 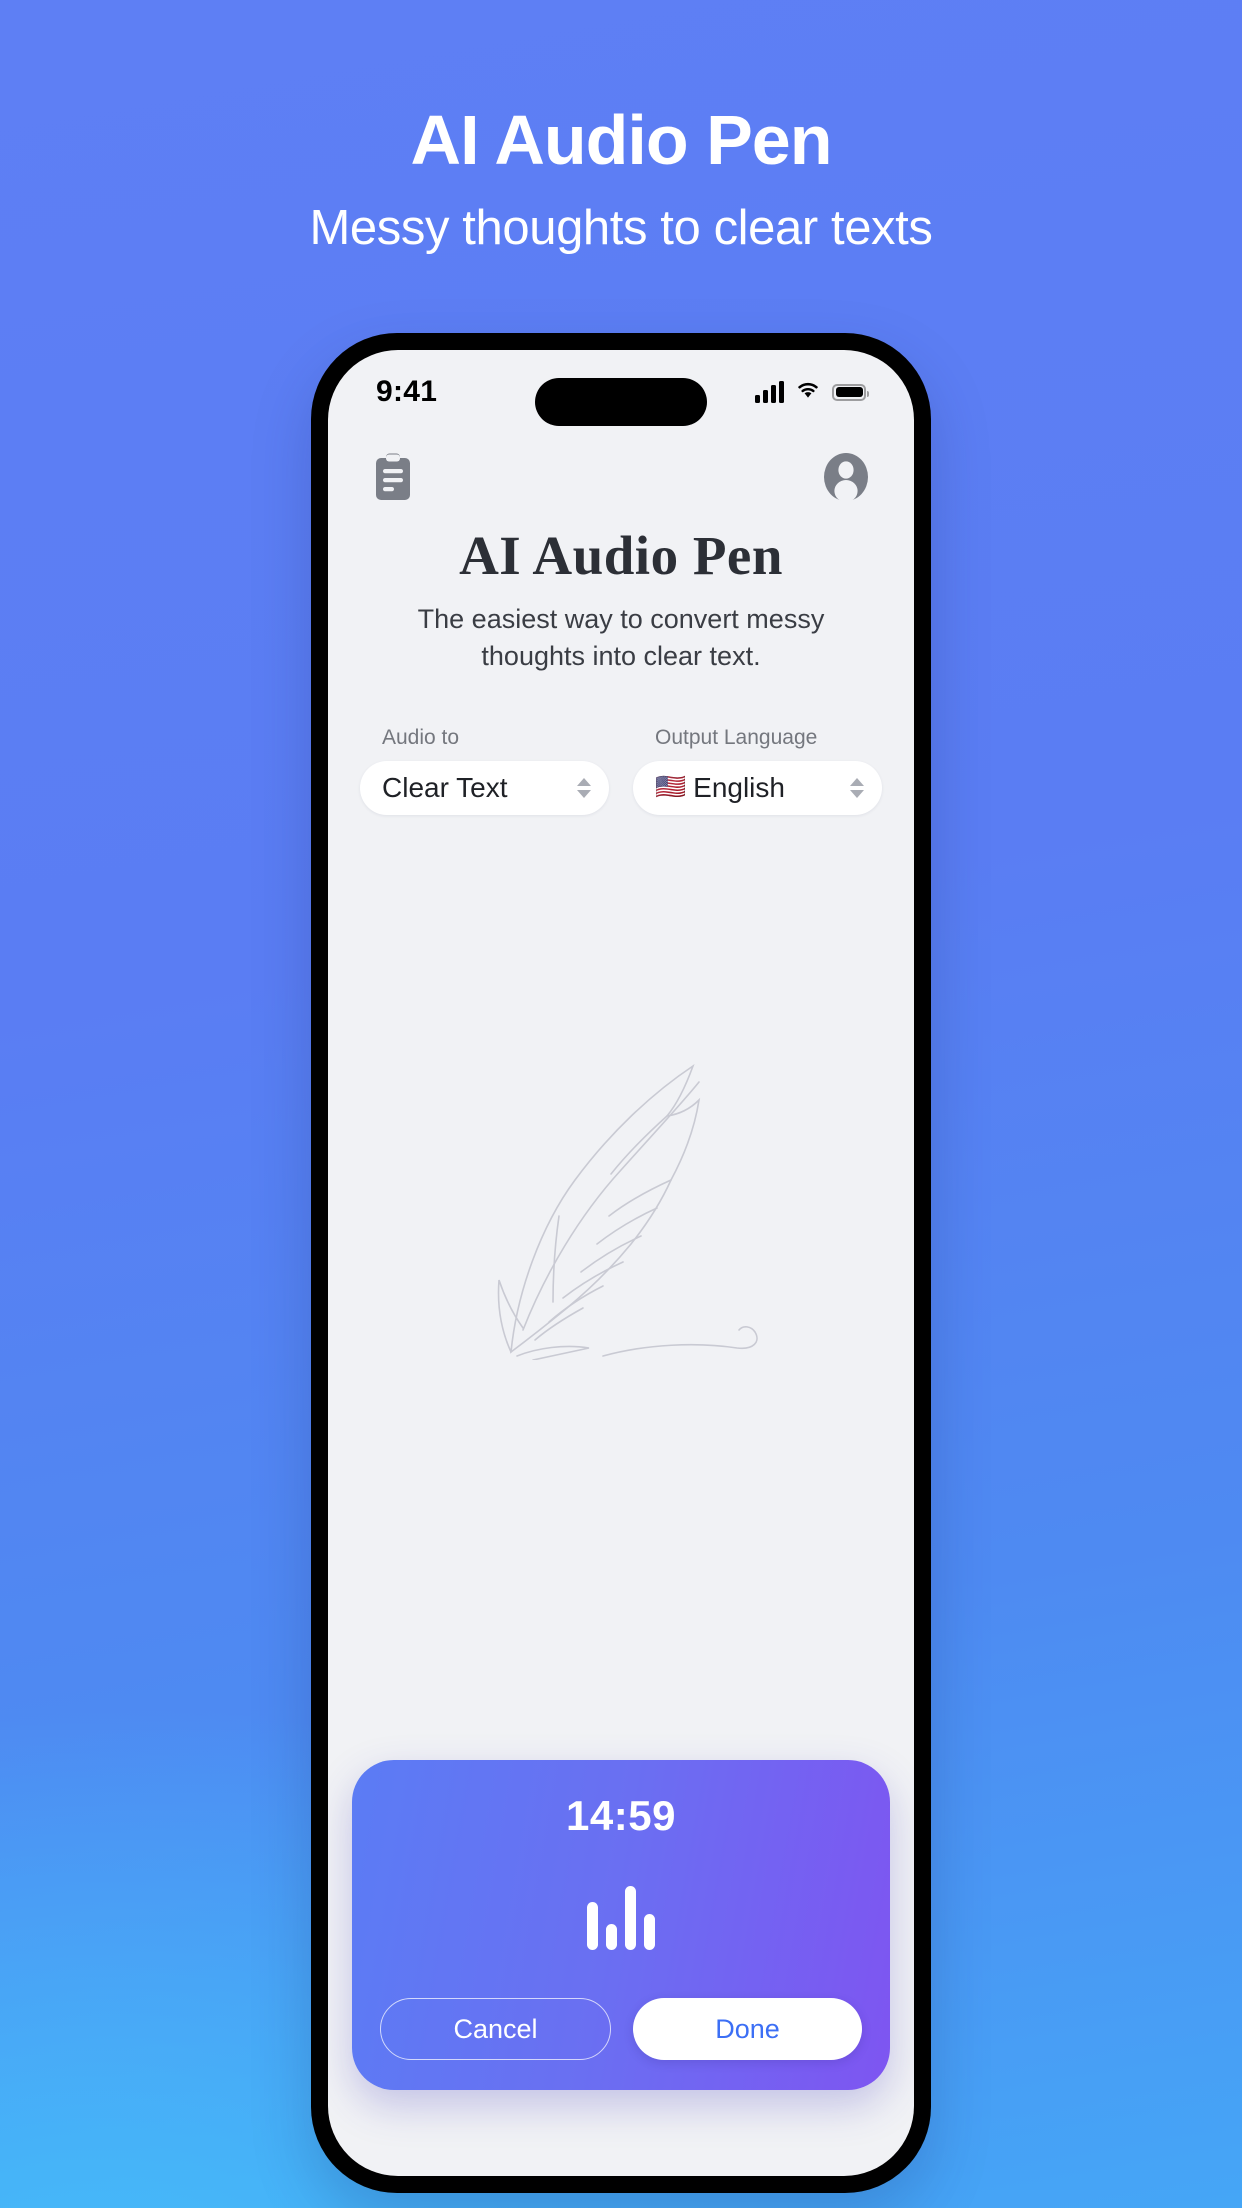 I want to click on cellular-bars-icon, so click(x=769, y=392).